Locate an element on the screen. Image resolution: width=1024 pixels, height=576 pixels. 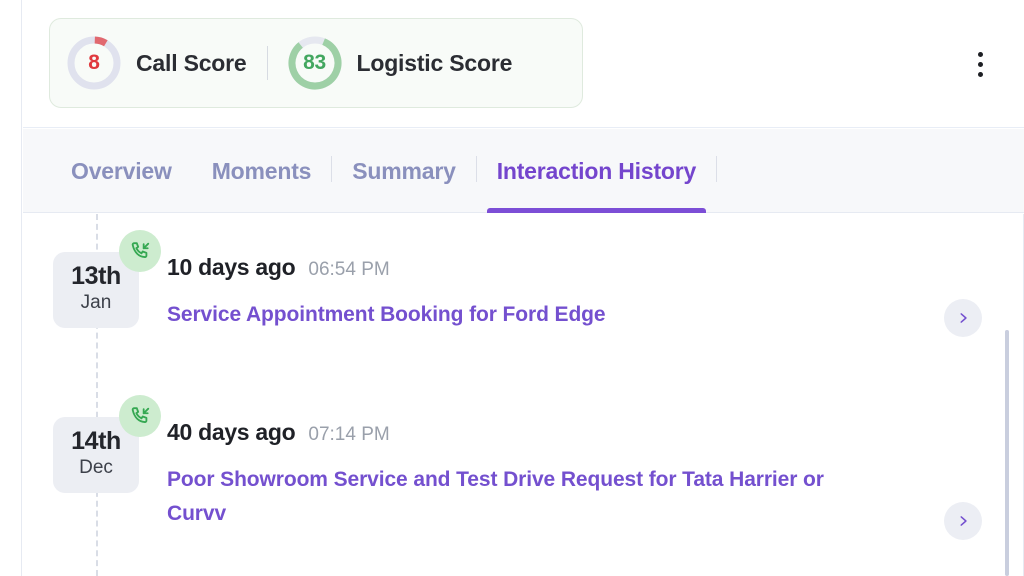
call-score-label: Call Score is located at coordinates (191, 62).